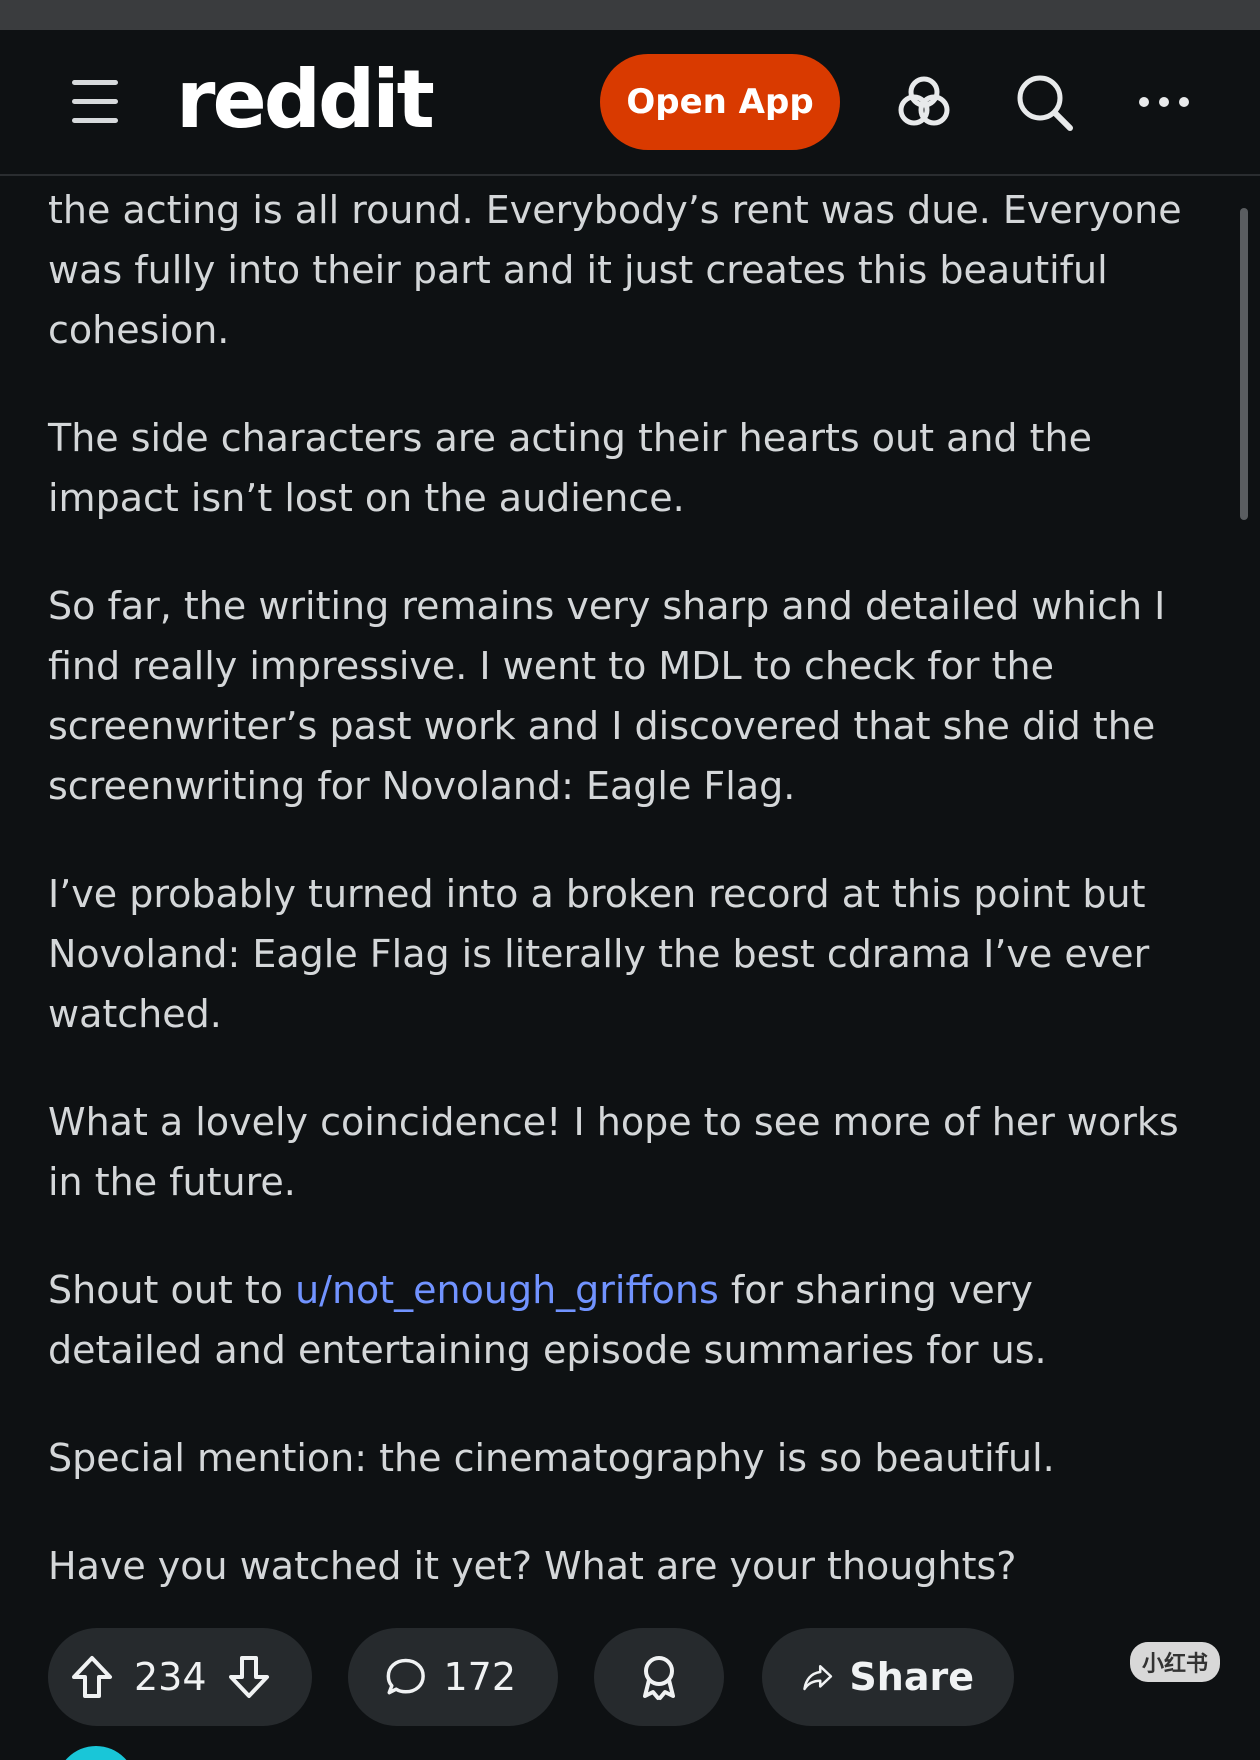 This screenshot has width=1260, height=1760. What do you see at coordinates (630, 15) in the screenshot?
I see `status-strip` at bounding box center [630, 15].